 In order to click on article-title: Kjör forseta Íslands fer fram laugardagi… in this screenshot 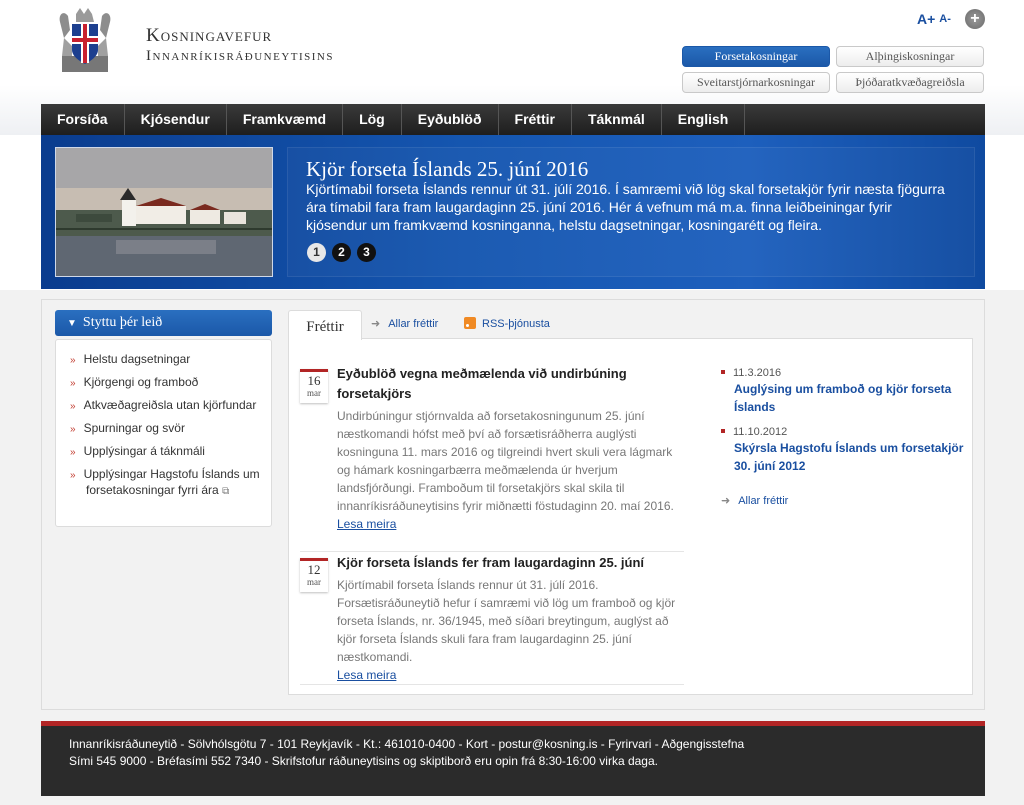, I will do `click(509, 563)`.